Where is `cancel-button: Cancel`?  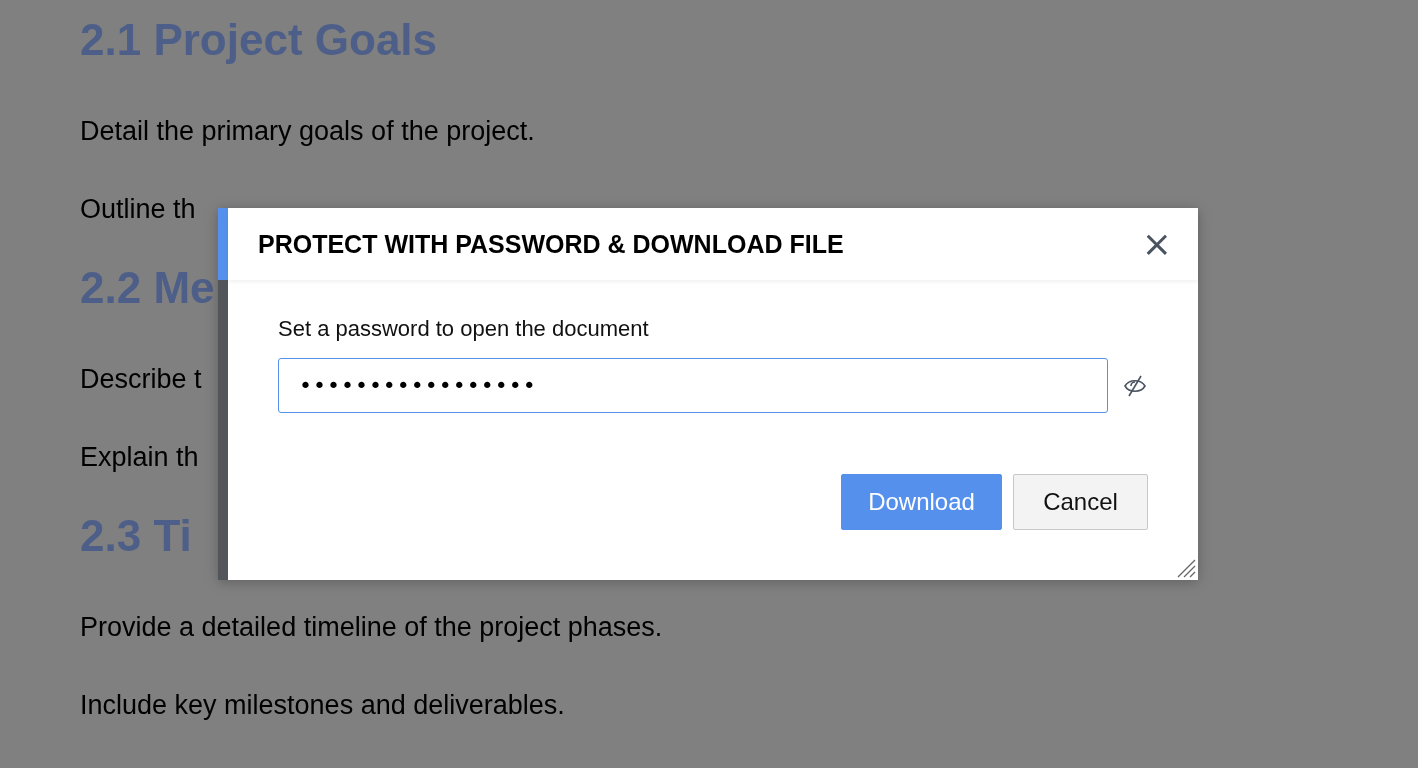 cancel-button: Cancel is located at coordinates (1080, 502).